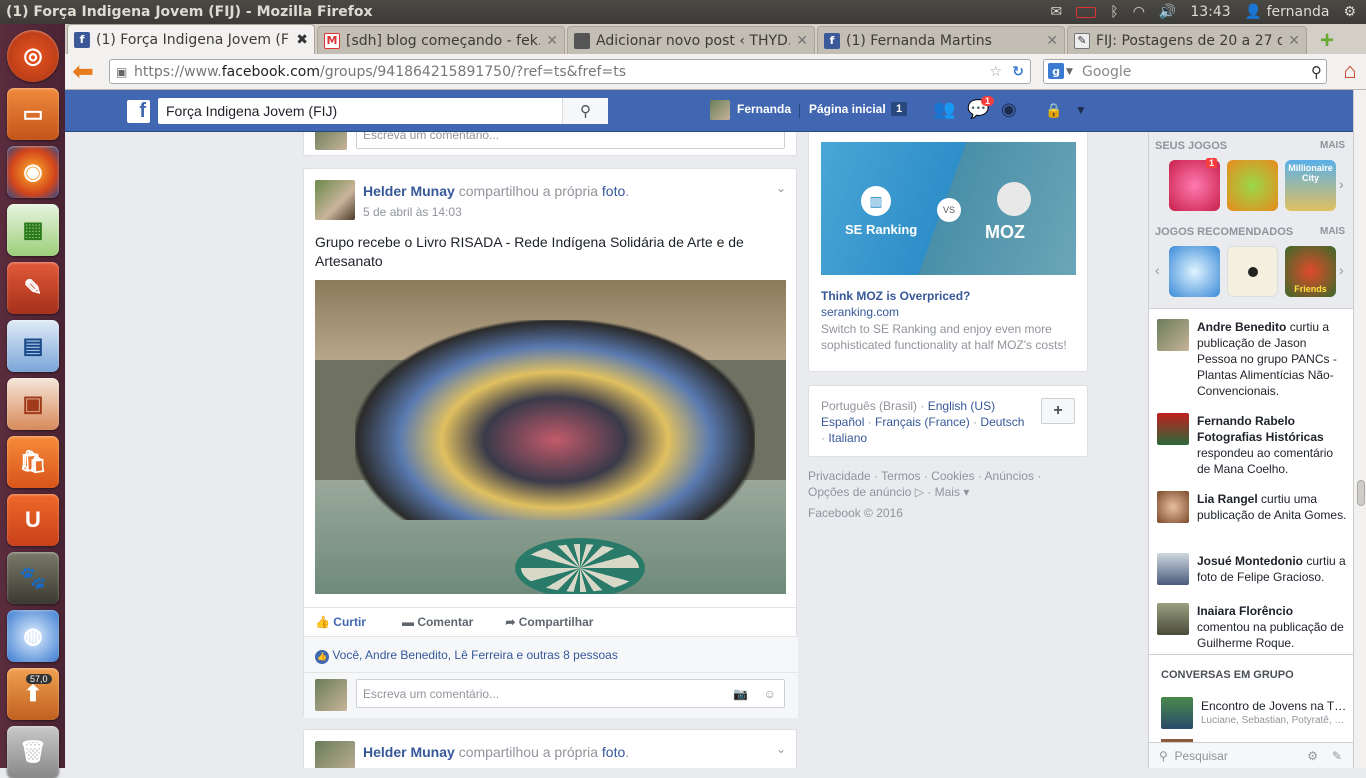  What do you see at coordinates (33, 346) in the screenshot?
I see `writer-icon: ▤` at bounding box center [33, 346].